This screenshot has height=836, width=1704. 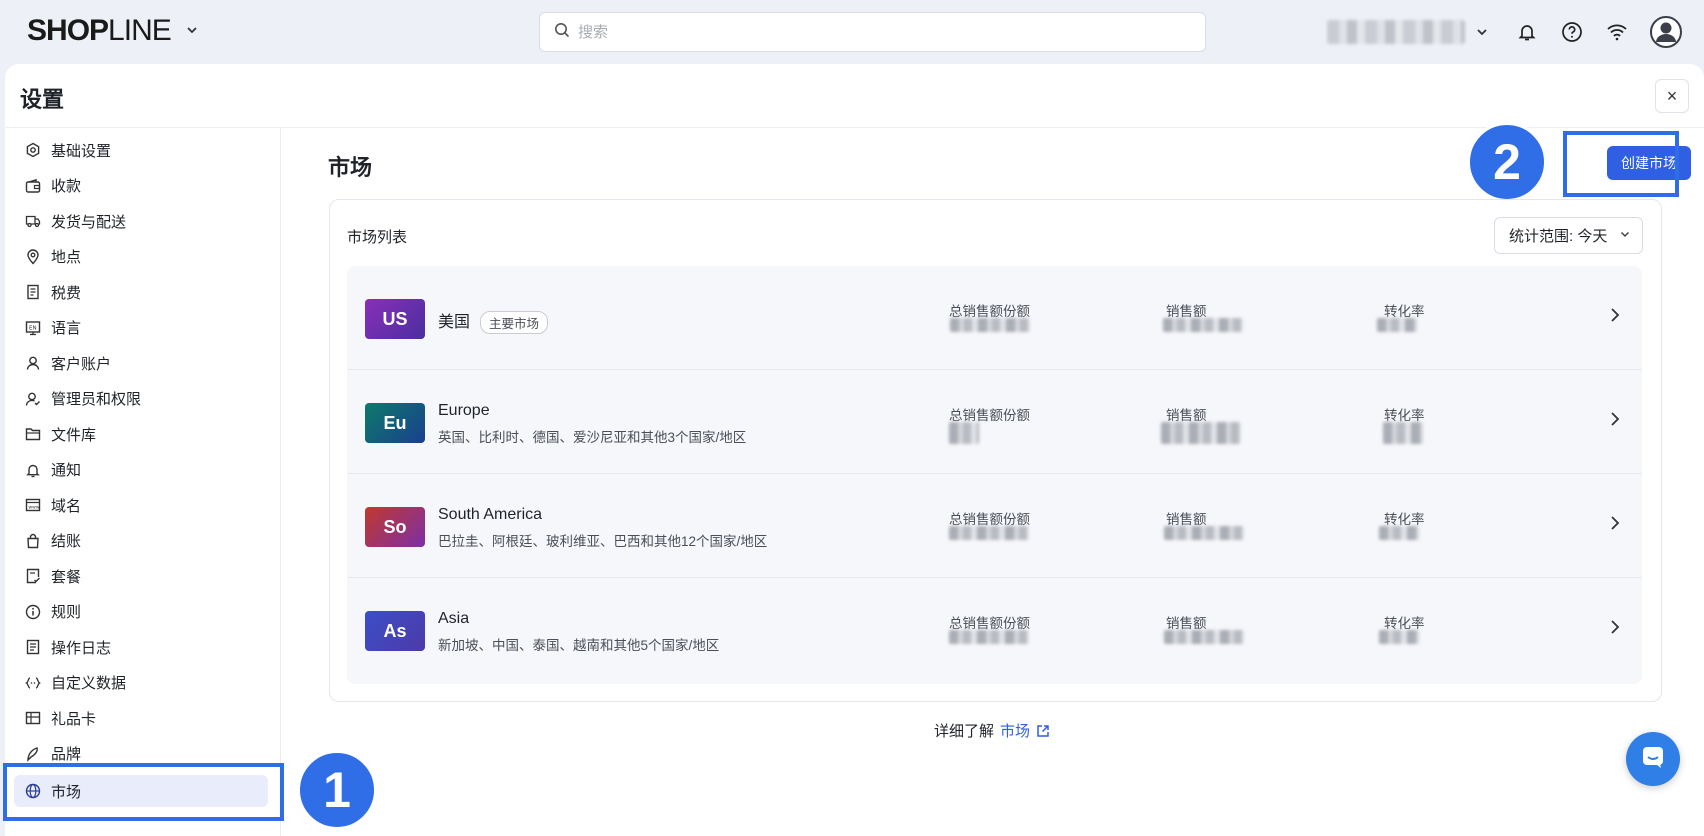 I want to click on sidebar-item-domains: www 域名, so click(x=141, y=505).